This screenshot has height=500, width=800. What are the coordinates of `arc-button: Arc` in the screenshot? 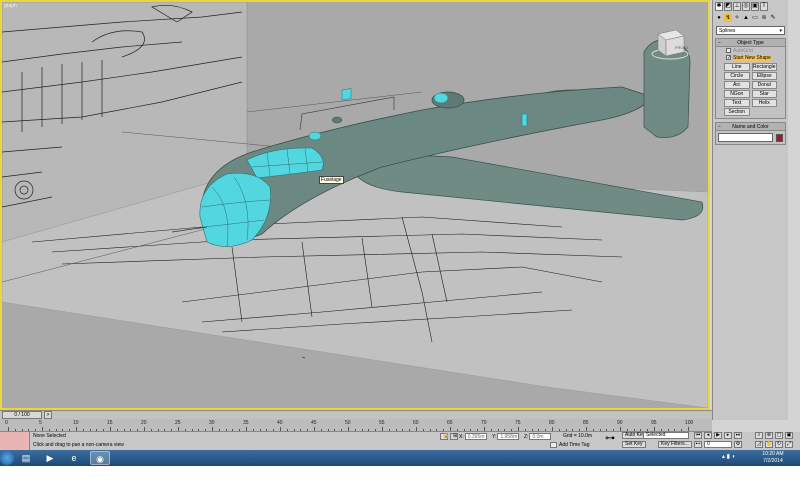 It's located at (737, 85).